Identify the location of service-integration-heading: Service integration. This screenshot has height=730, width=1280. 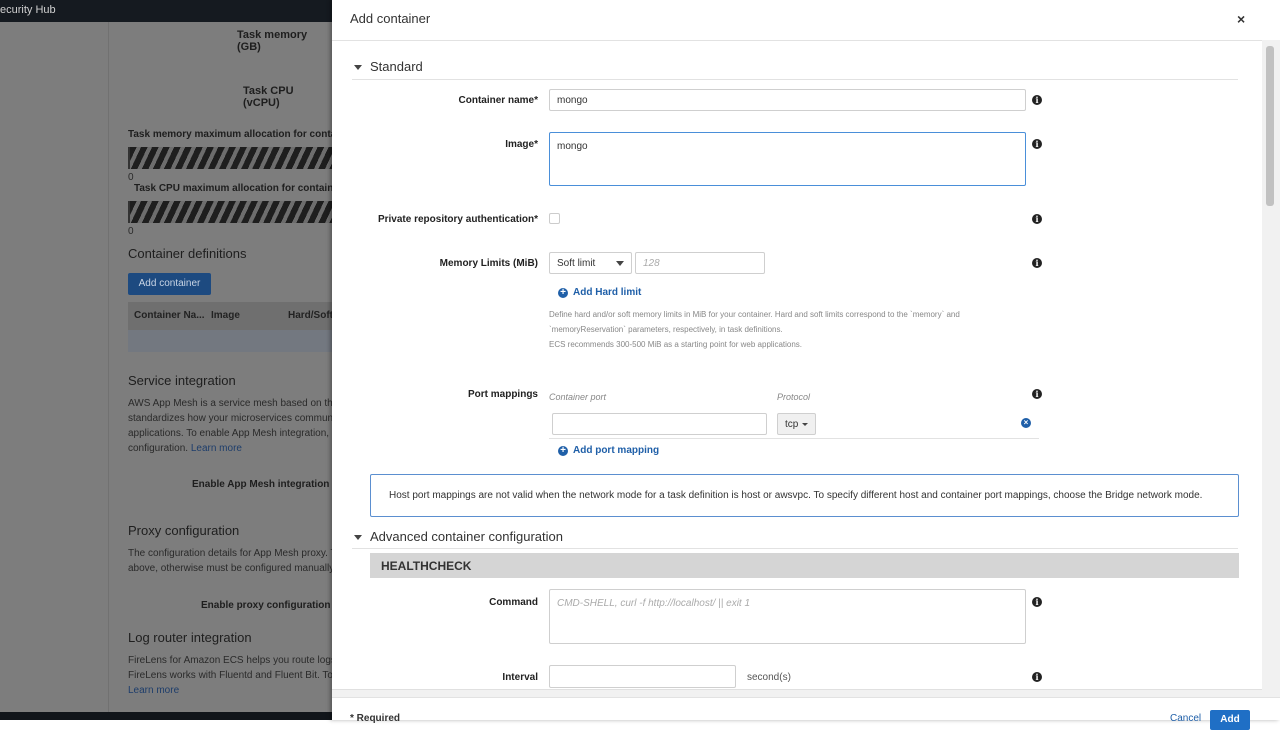
(182, 380).